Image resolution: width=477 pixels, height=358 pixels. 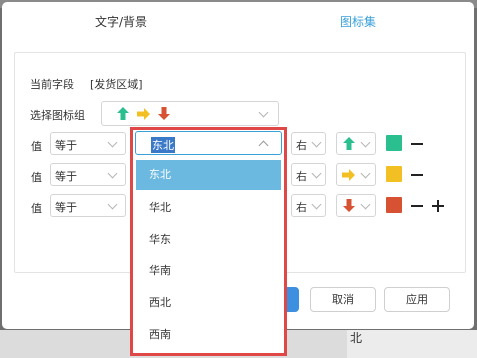 I want to click on dropdown-option-xibei: 西北, so click(x=208, y=303).